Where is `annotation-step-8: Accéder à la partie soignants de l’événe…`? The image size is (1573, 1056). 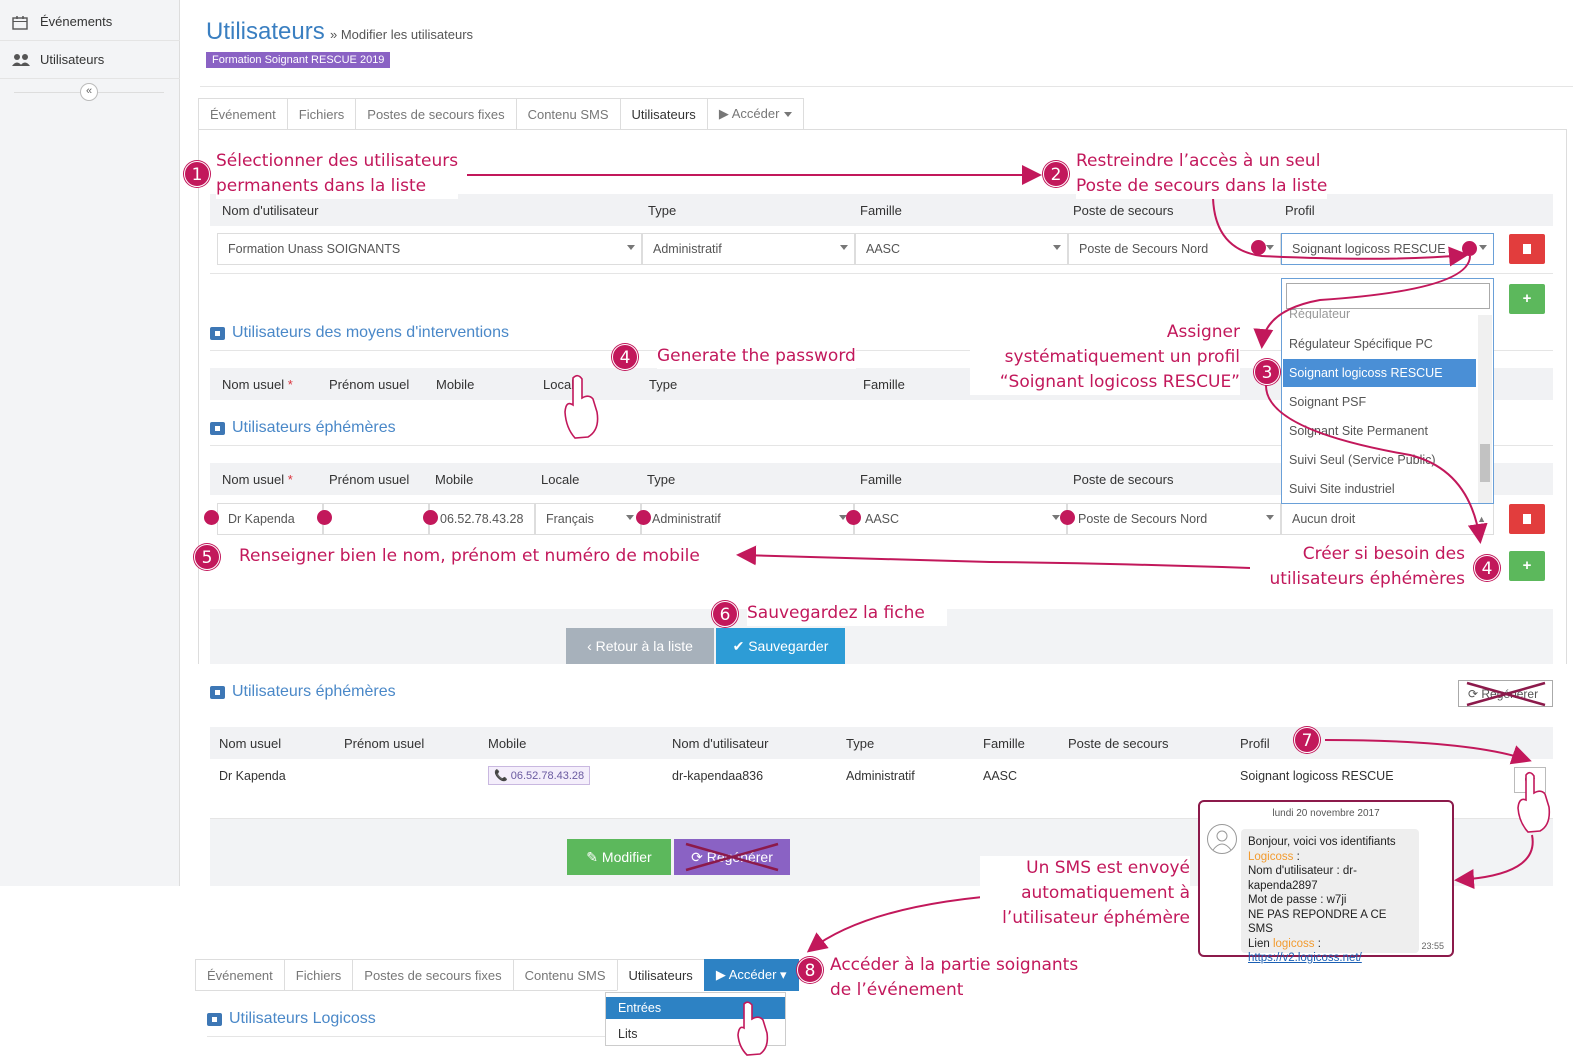
annotation-step-8: Accéder à la partie soignants de l’événe… is located at coordinates (954, 978).